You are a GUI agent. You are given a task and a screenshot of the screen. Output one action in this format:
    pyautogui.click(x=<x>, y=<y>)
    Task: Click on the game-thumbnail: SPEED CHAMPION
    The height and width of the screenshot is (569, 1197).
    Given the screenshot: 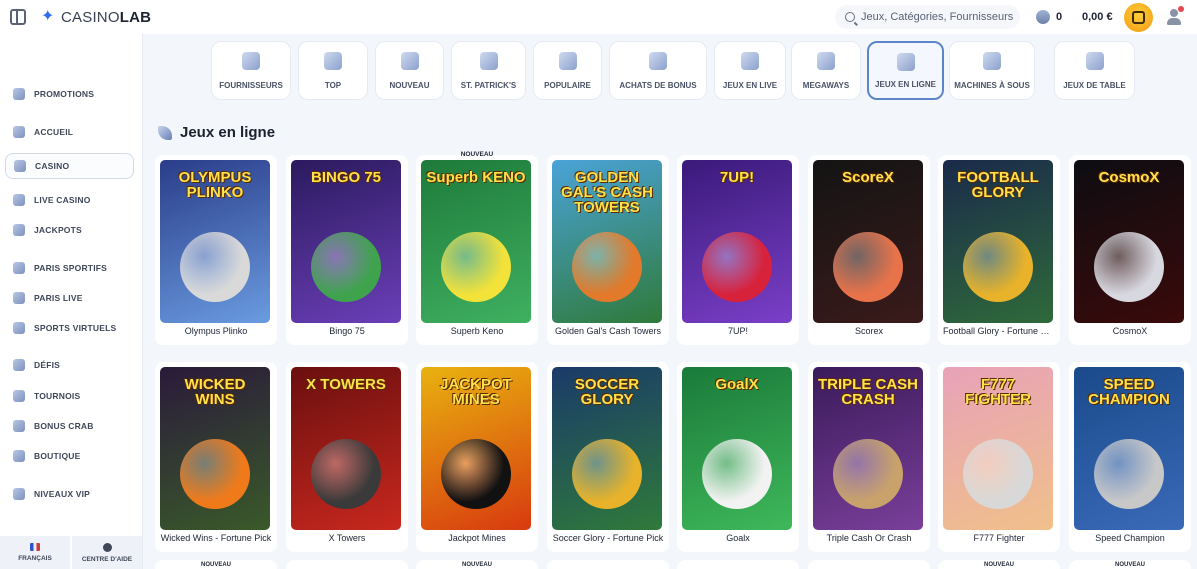 What is the action you would take?
    pyautogui.click(x=1129, y=448)
    